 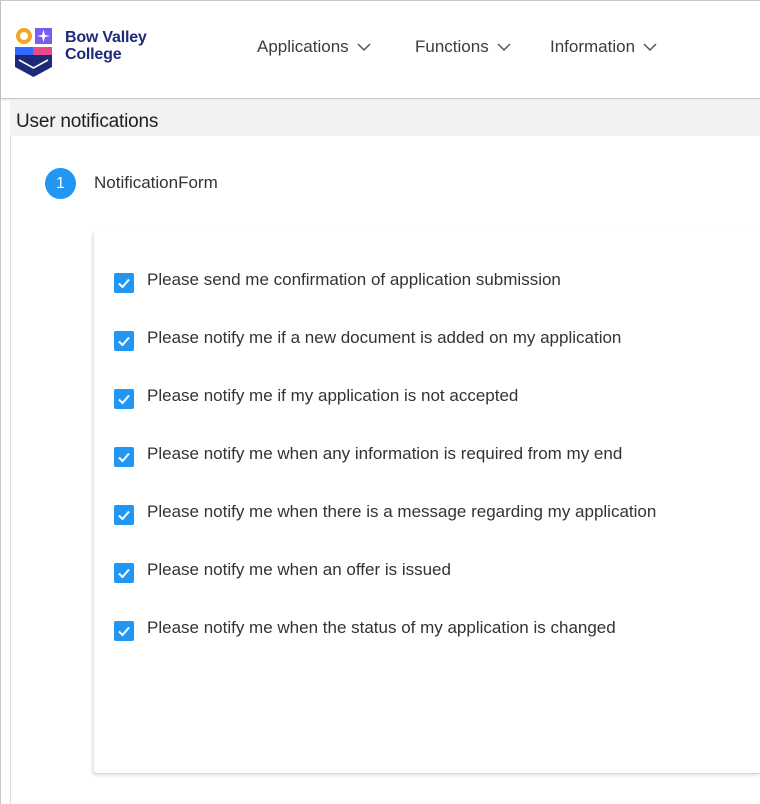 I want to click on nav-functions-label: Functions, so click(x=452, y=46).